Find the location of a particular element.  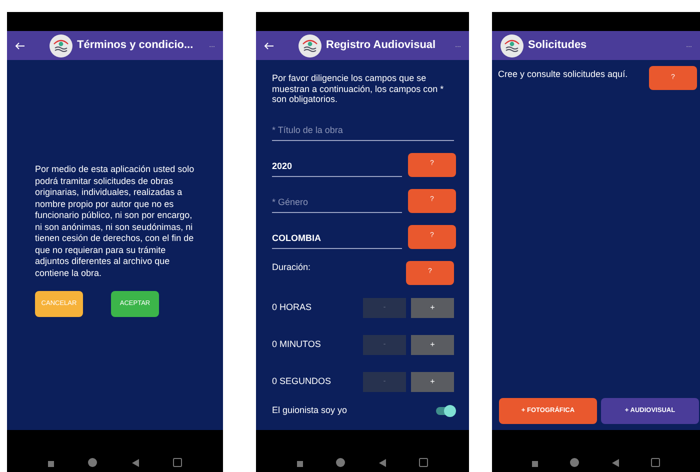

screen-title: Registro Audiovisual is located at coordinates (381, 46).